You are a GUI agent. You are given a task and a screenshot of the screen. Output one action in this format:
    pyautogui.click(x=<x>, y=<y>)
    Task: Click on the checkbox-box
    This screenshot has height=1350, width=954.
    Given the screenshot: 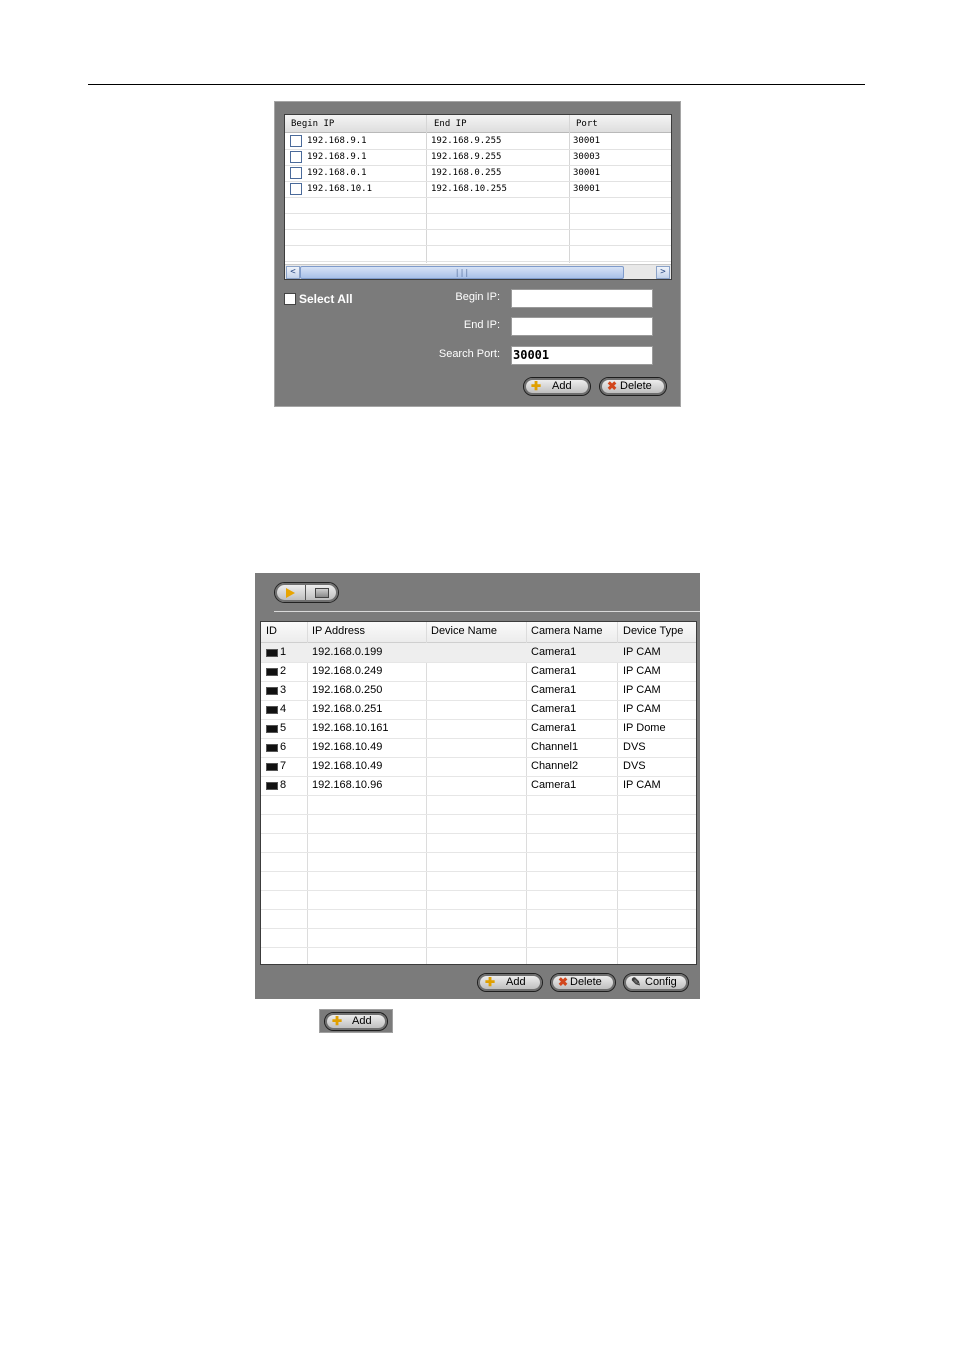 What is the action you would take?
    pyautogui.click(x=290, y=299)
    